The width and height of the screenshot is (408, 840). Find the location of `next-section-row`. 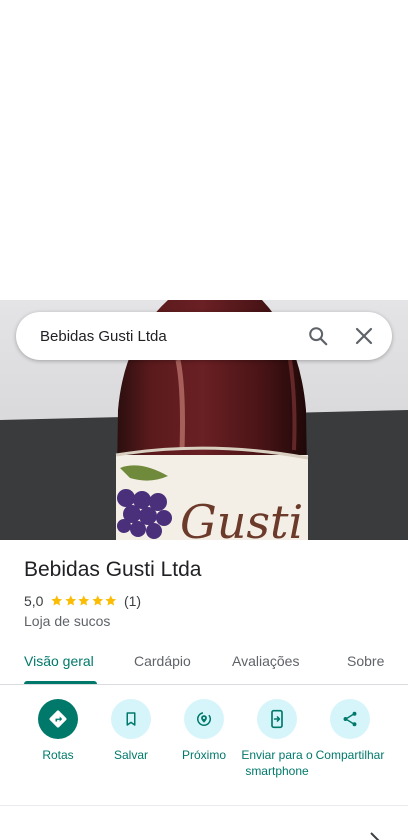

next-section-row is located at coordinates (204, 830).